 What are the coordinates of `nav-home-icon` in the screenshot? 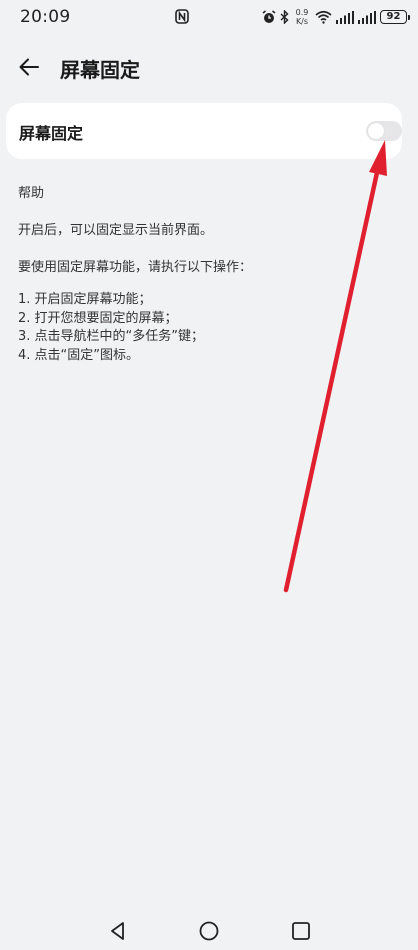 It's located at (209, 931).